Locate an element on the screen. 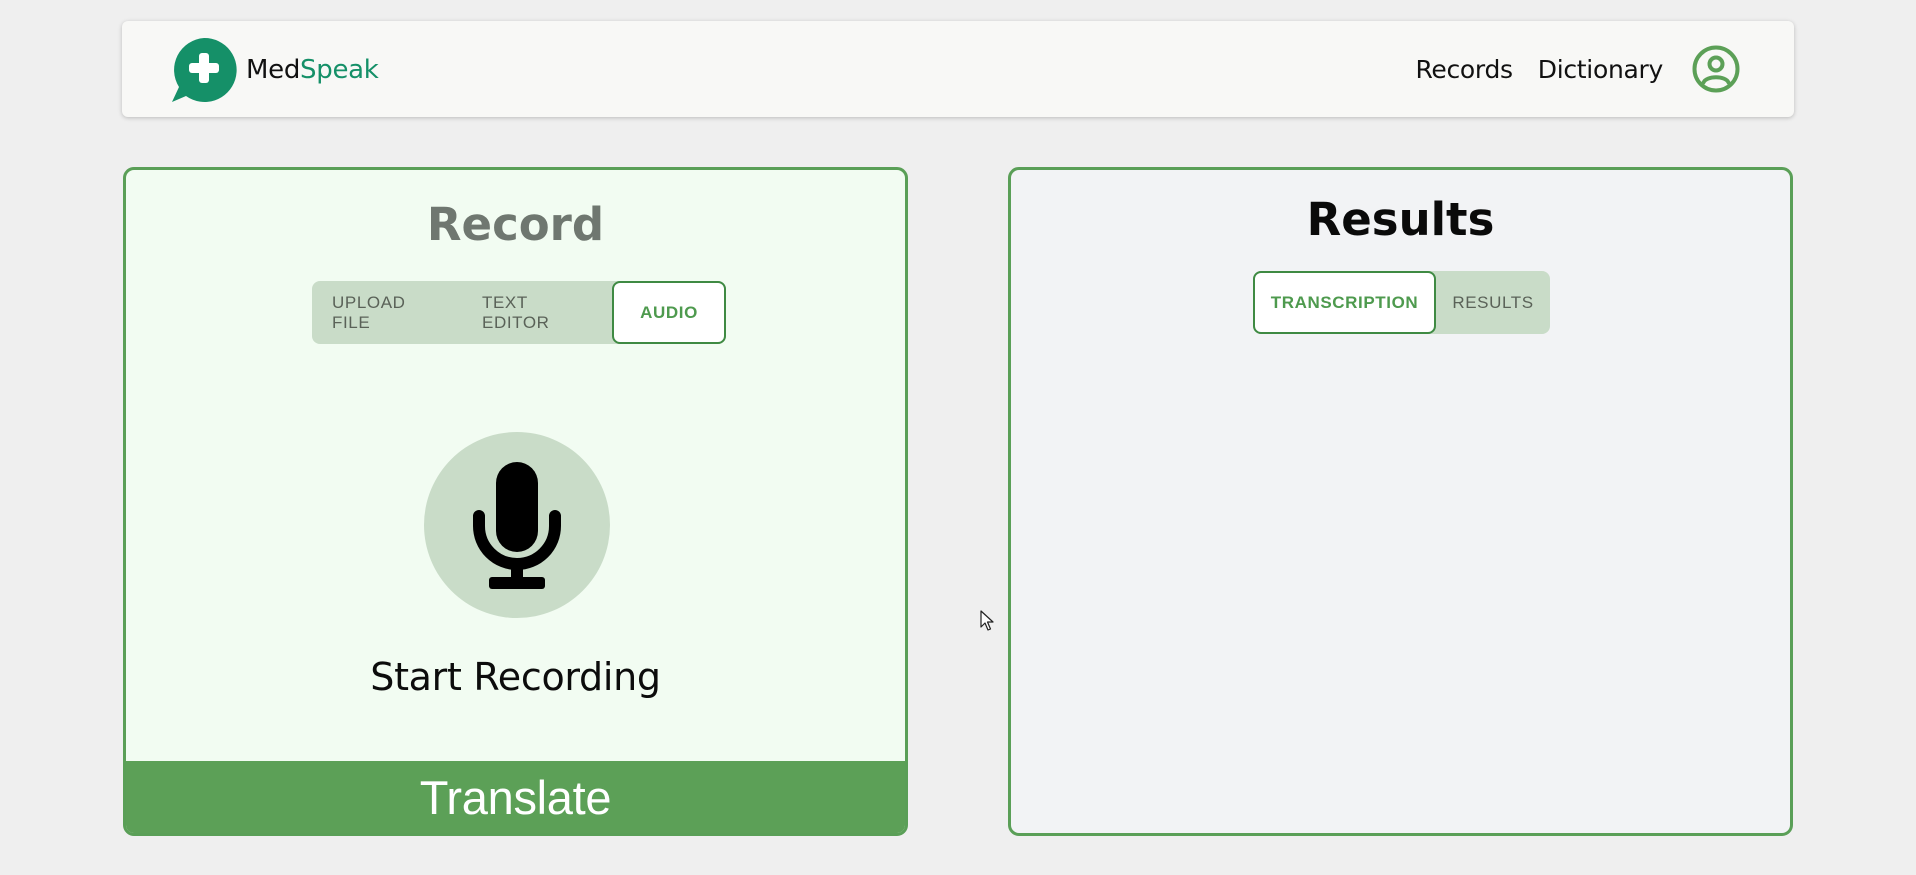 This screenshot has height=875, width=1916. speech-bubble-plus-icon is located at coordinates (204, 69).